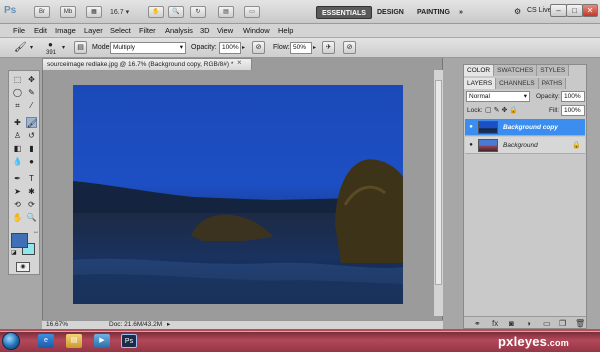 This screenshot has height=352, width=600. Describe the element at coordinates (433, 12) in the screenshot. I see `workspace-painting: PAINTING` at that location.